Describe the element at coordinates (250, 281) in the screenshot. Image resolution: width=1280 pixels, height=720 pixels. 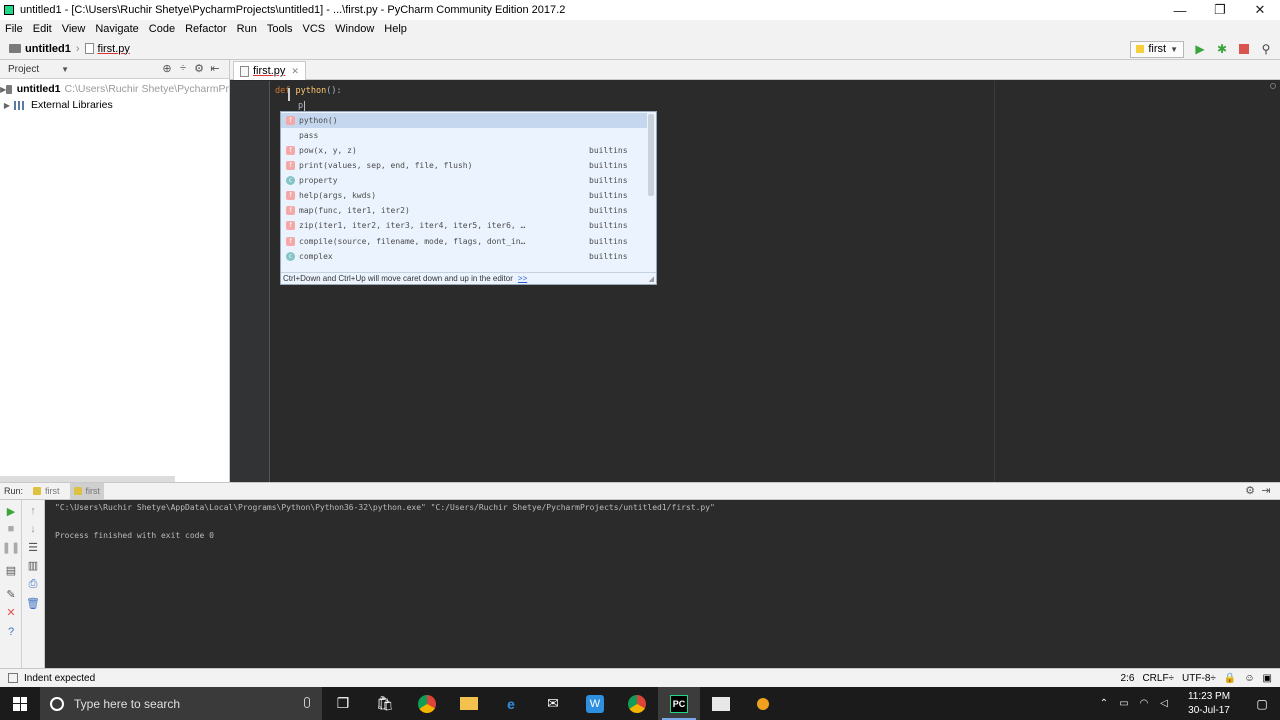
I see `editor-gutter` at that location.